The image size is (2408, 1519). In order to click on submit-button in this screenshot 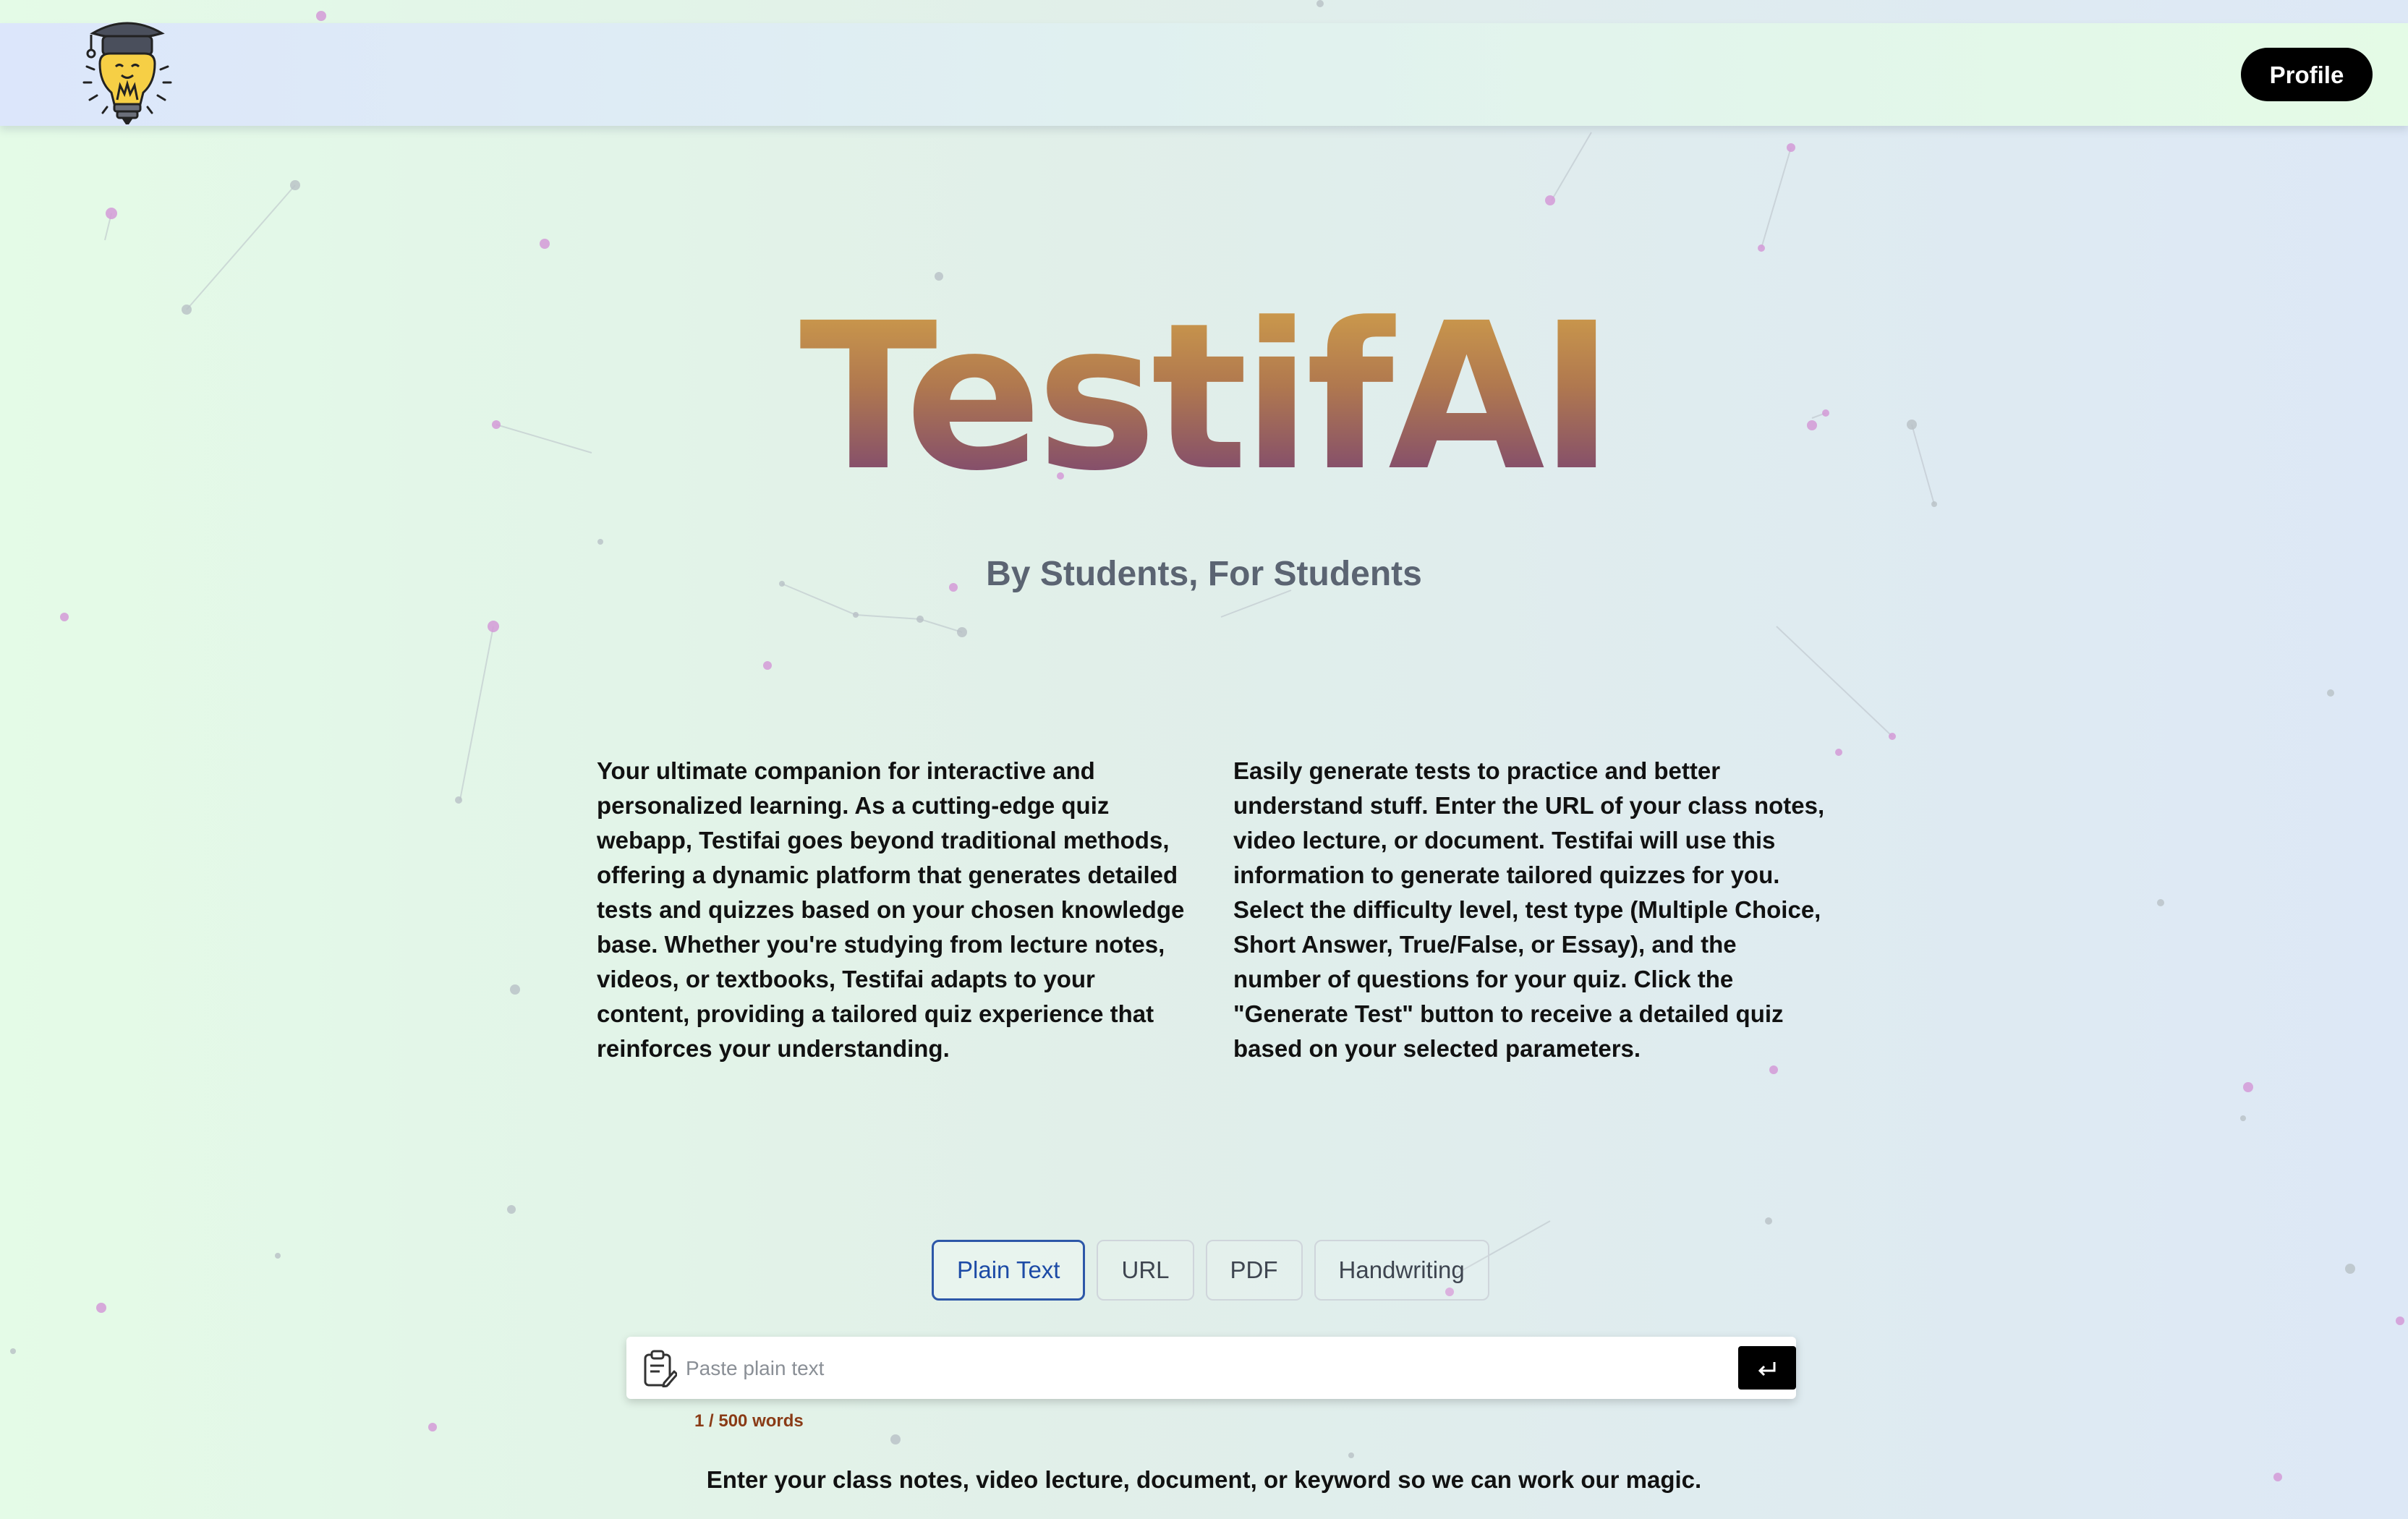, I will do `click(1767, 1368)`.